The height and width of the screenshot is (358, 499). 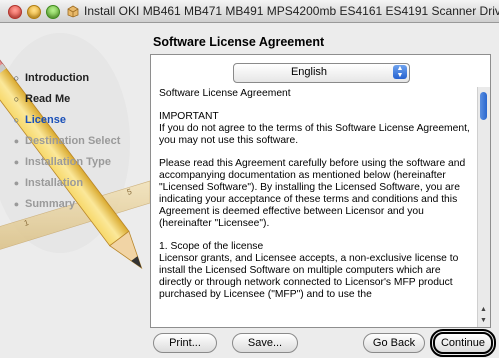 What do you see at coordinates (394, 343) in the screenshot?
I see `go-back-button: Go Back` at bounding box center [394, 343].